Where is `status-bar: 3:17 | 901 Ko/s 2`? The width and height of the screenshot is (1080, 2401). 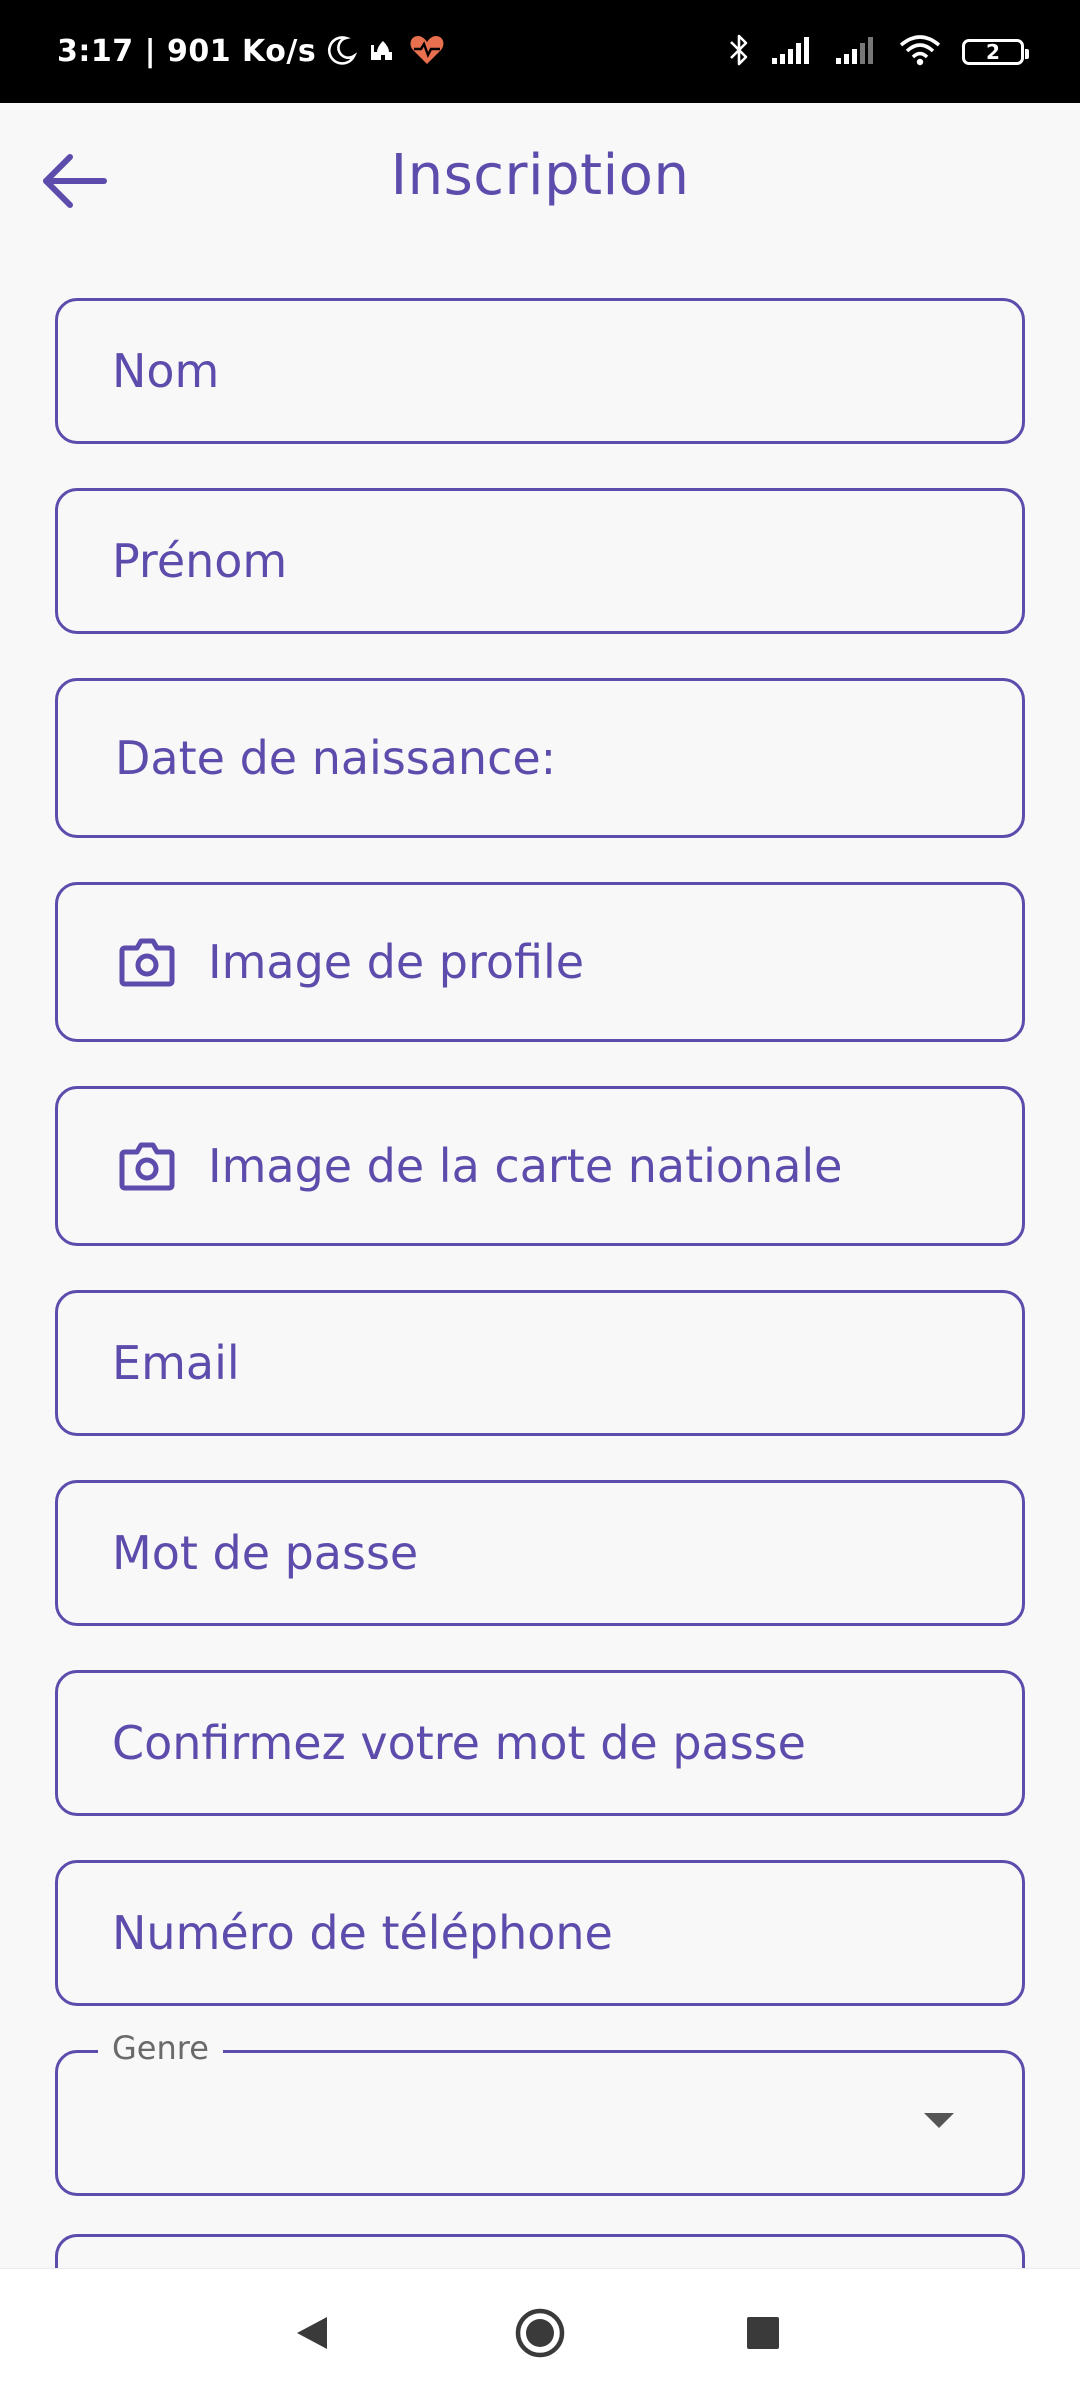
status-bar: 3:17 | 901 Ko/s 2 is located at coordinates (540, 51).